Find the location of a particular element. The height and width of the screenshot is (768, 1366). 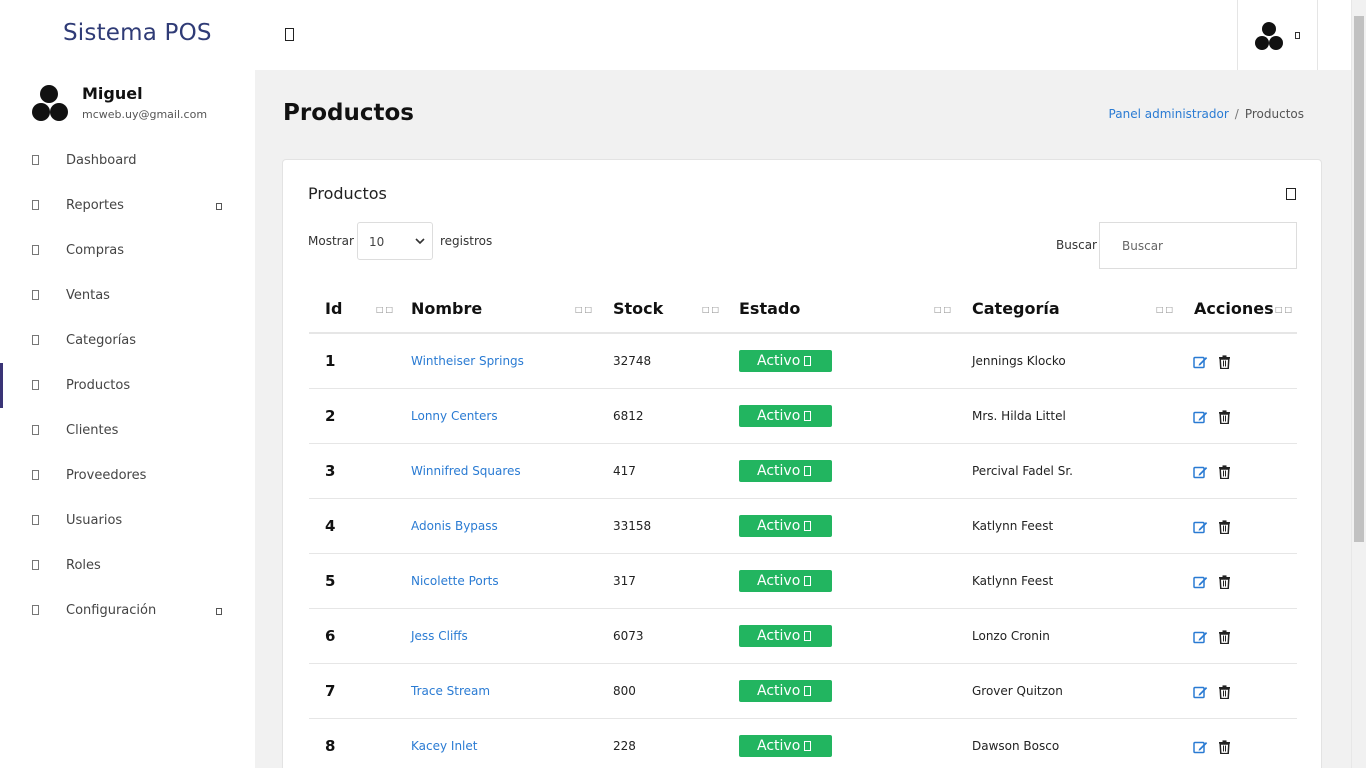

product-name-link: Nicolette Ports is located at coordinates (455, 581).